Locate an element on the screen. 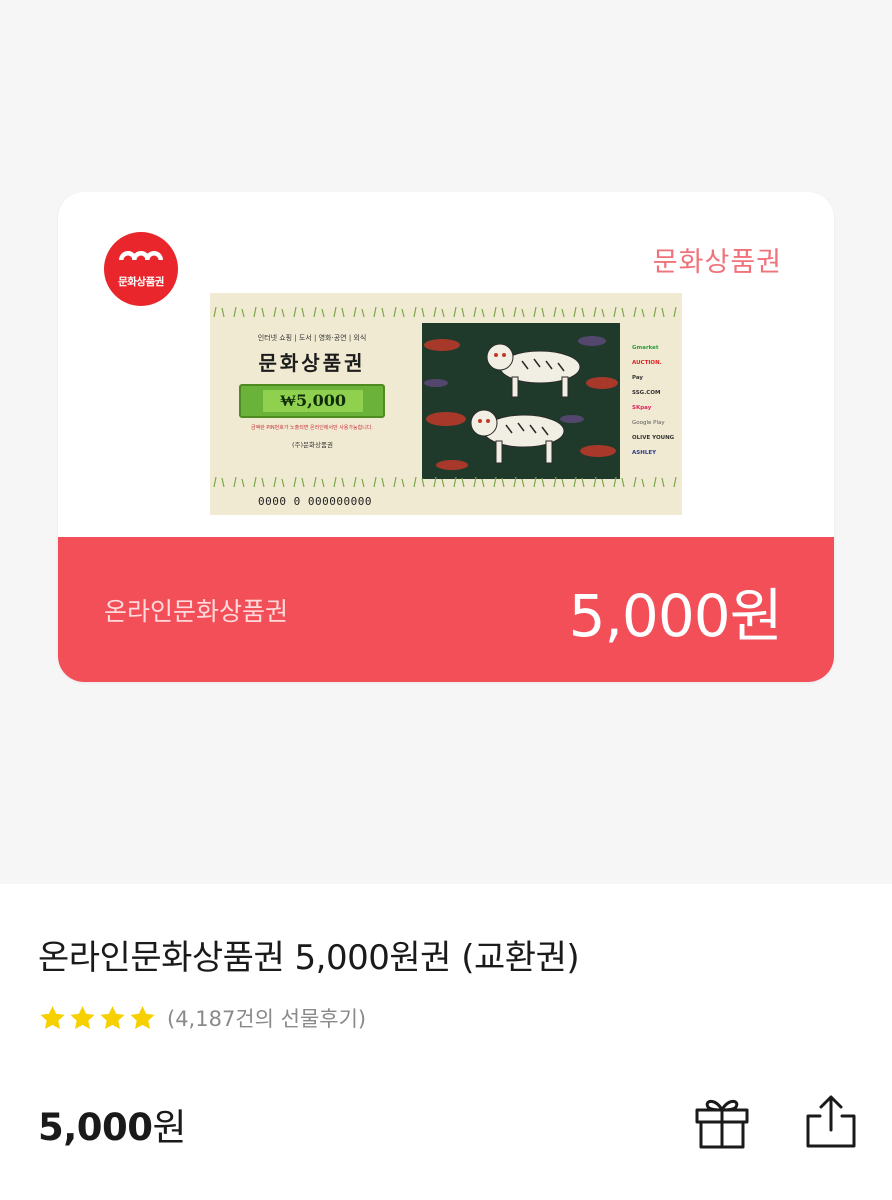 This screenshot has height=1200, width=892. partner-item: ASHLEY is located at coordinates (644, 453).